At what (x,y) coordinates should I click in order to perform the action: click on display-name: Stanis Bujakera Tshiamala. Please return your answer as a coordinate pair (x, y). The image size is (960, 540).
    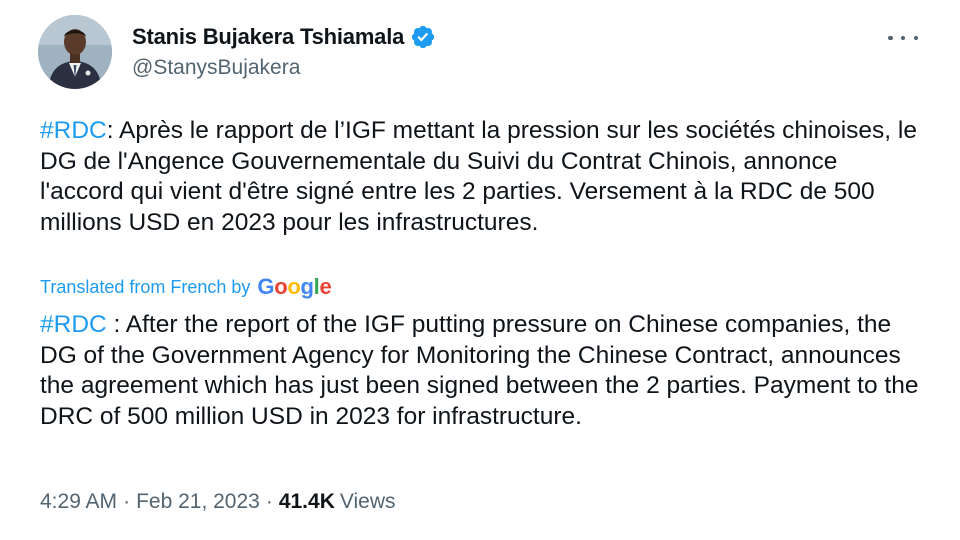
    Looking at the image, I should click on (268, 37).